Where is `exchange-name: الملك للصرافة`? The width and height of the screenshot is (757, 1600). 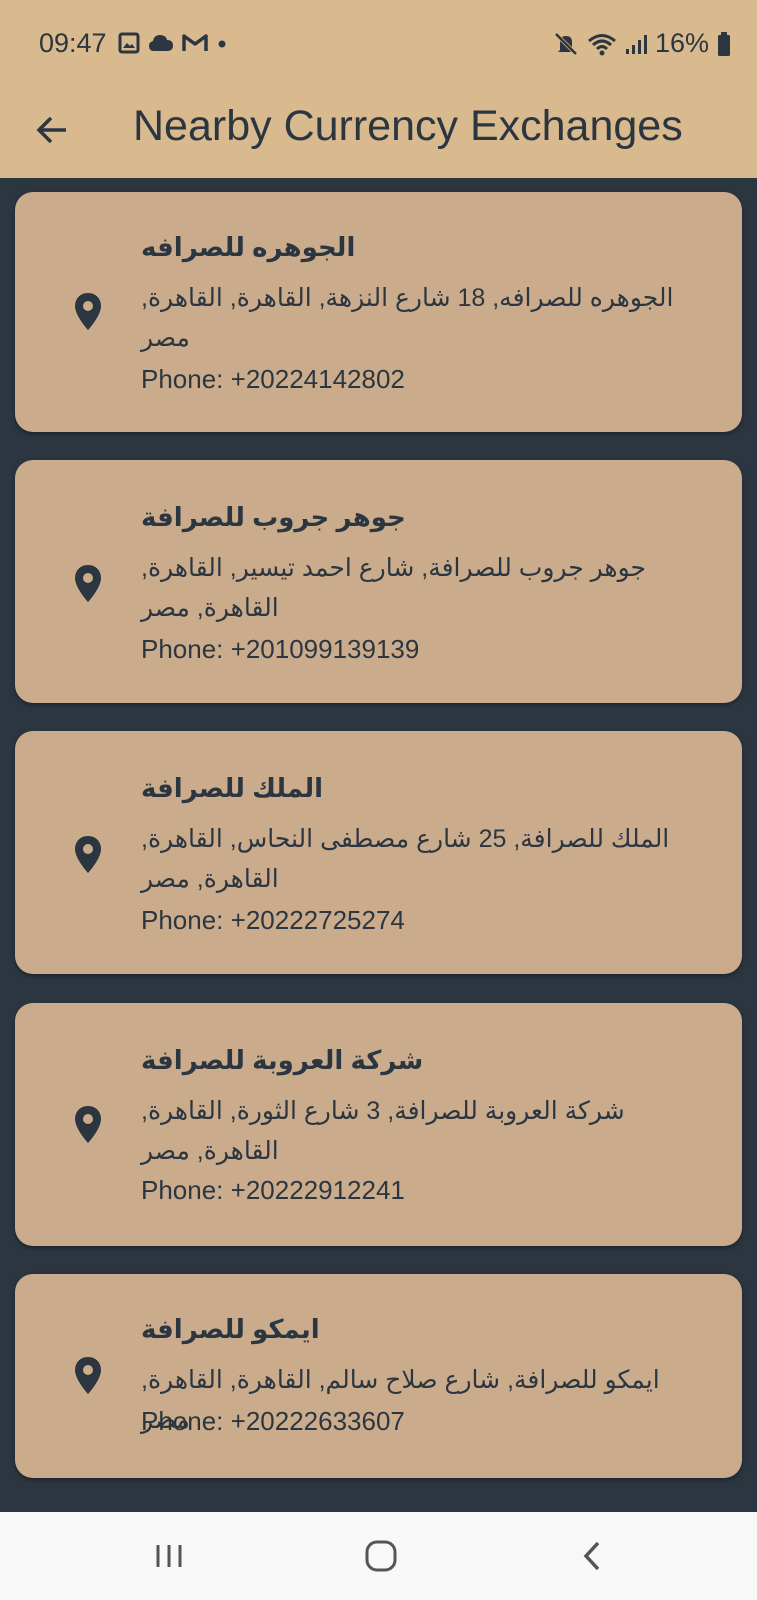
exchange-name: الملك للصرافة is located at coordinates (232, 788).